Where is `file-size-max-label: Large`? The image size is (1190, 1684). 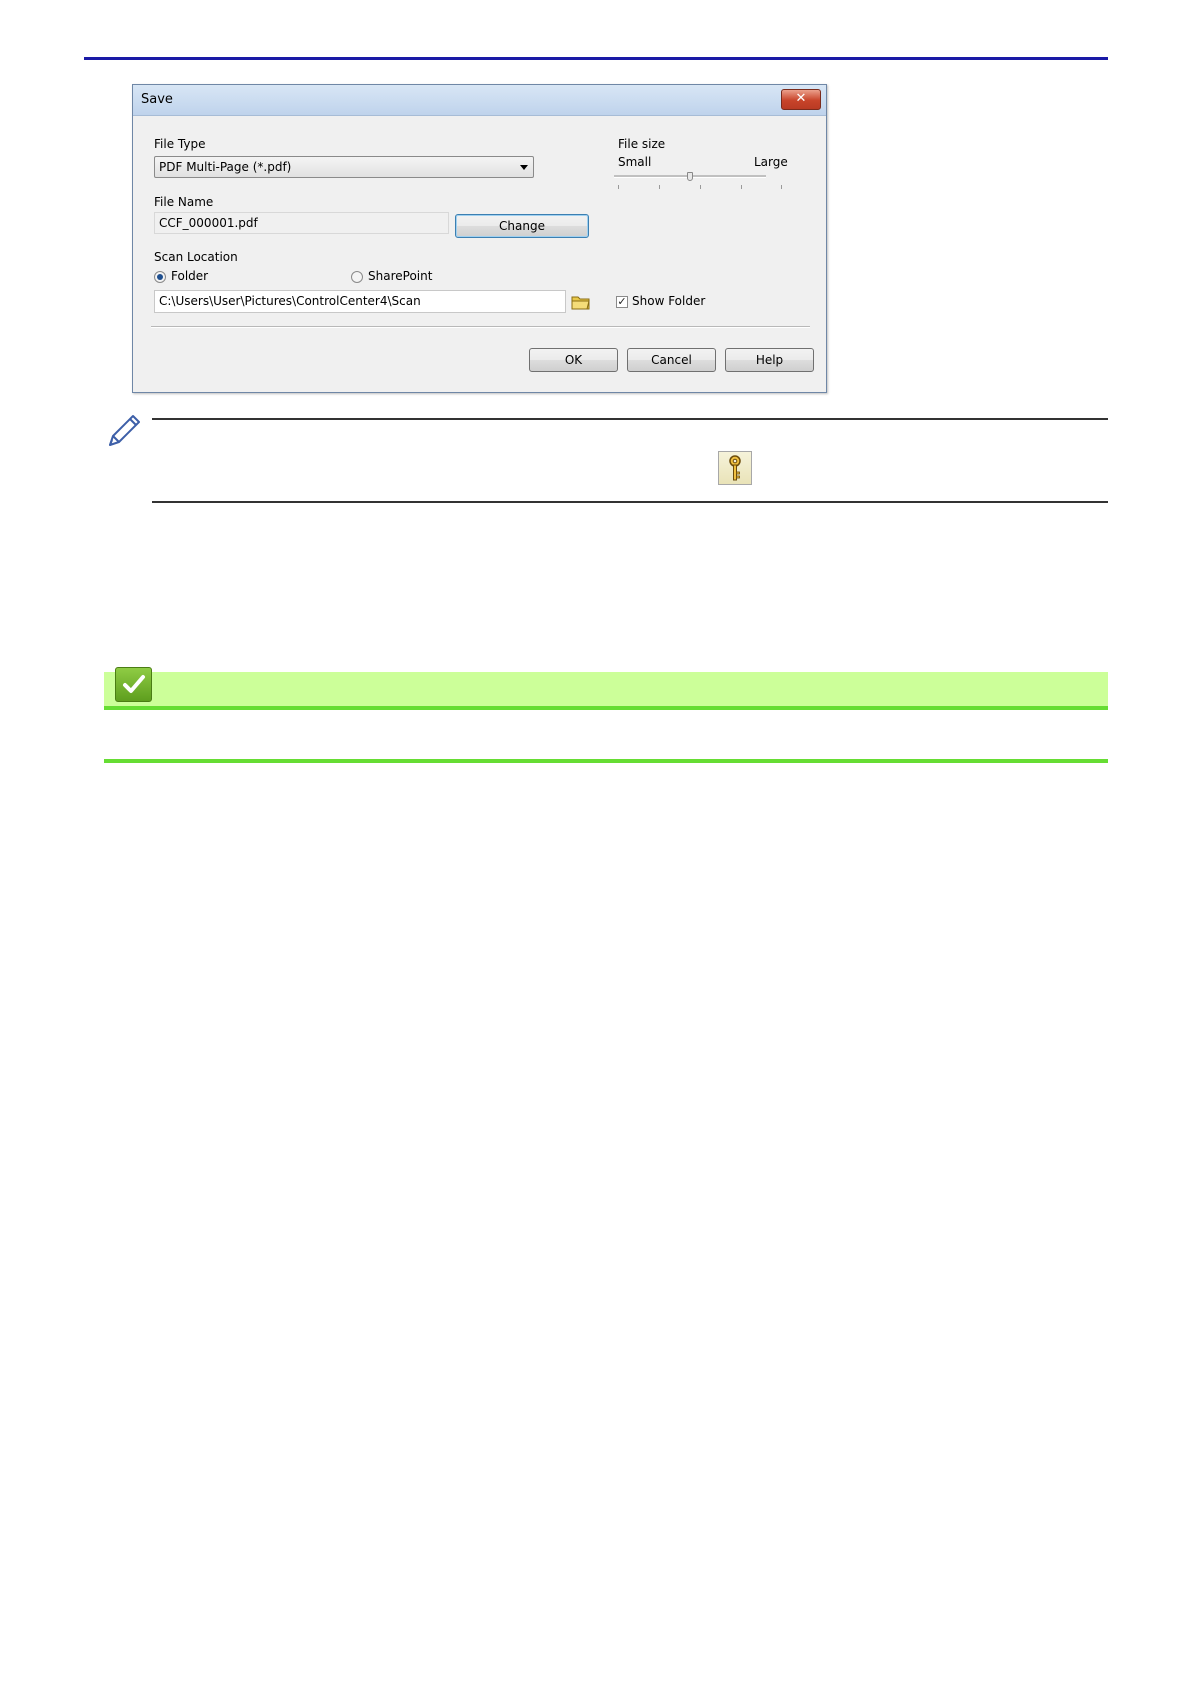 file-size-max-label: Large is located at coordinates (771, 162).